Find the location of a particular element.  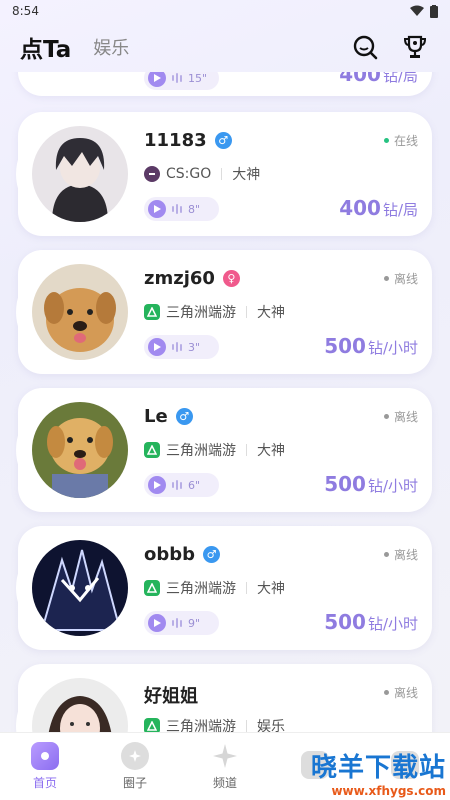

status-time: 8:54 is located at coordinates (25, 11).